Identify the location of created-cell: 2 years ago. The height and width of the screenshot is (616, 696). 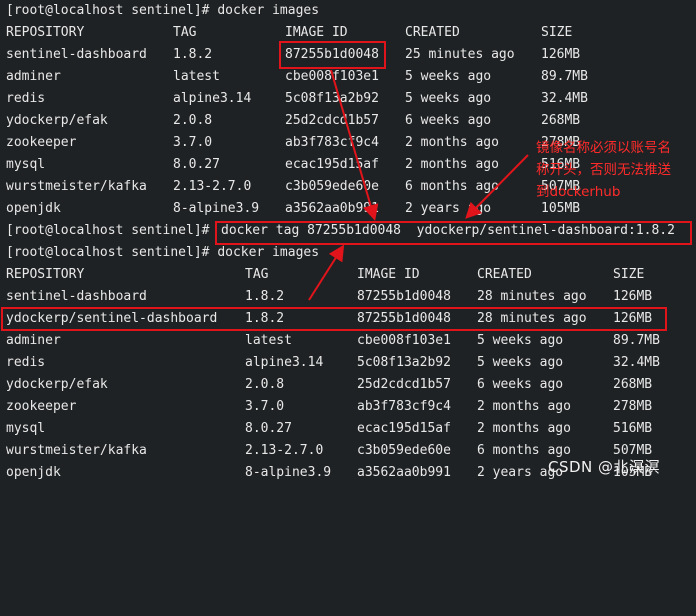
(448, 208).